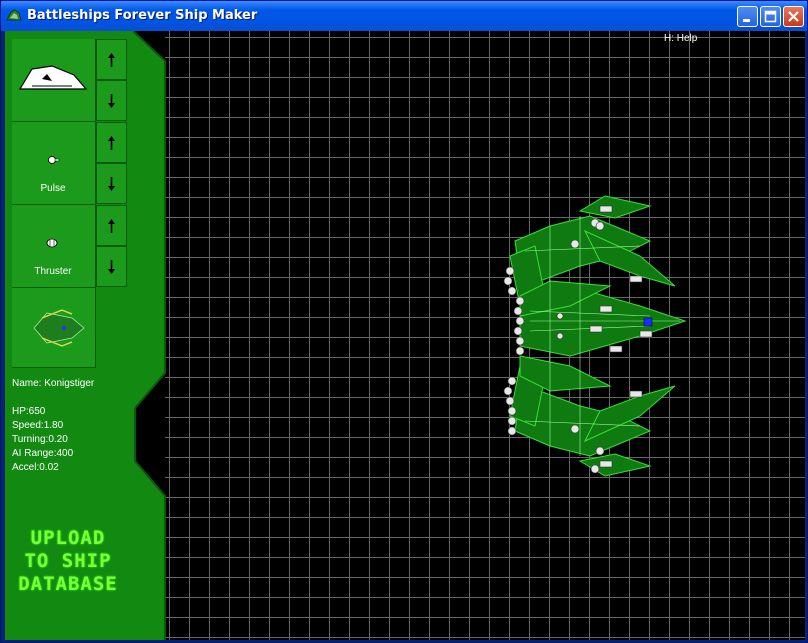  Describe the element at coordinates (68, 538) in the screenshot. I see `upload-line-1: UPLOAD` at that location.